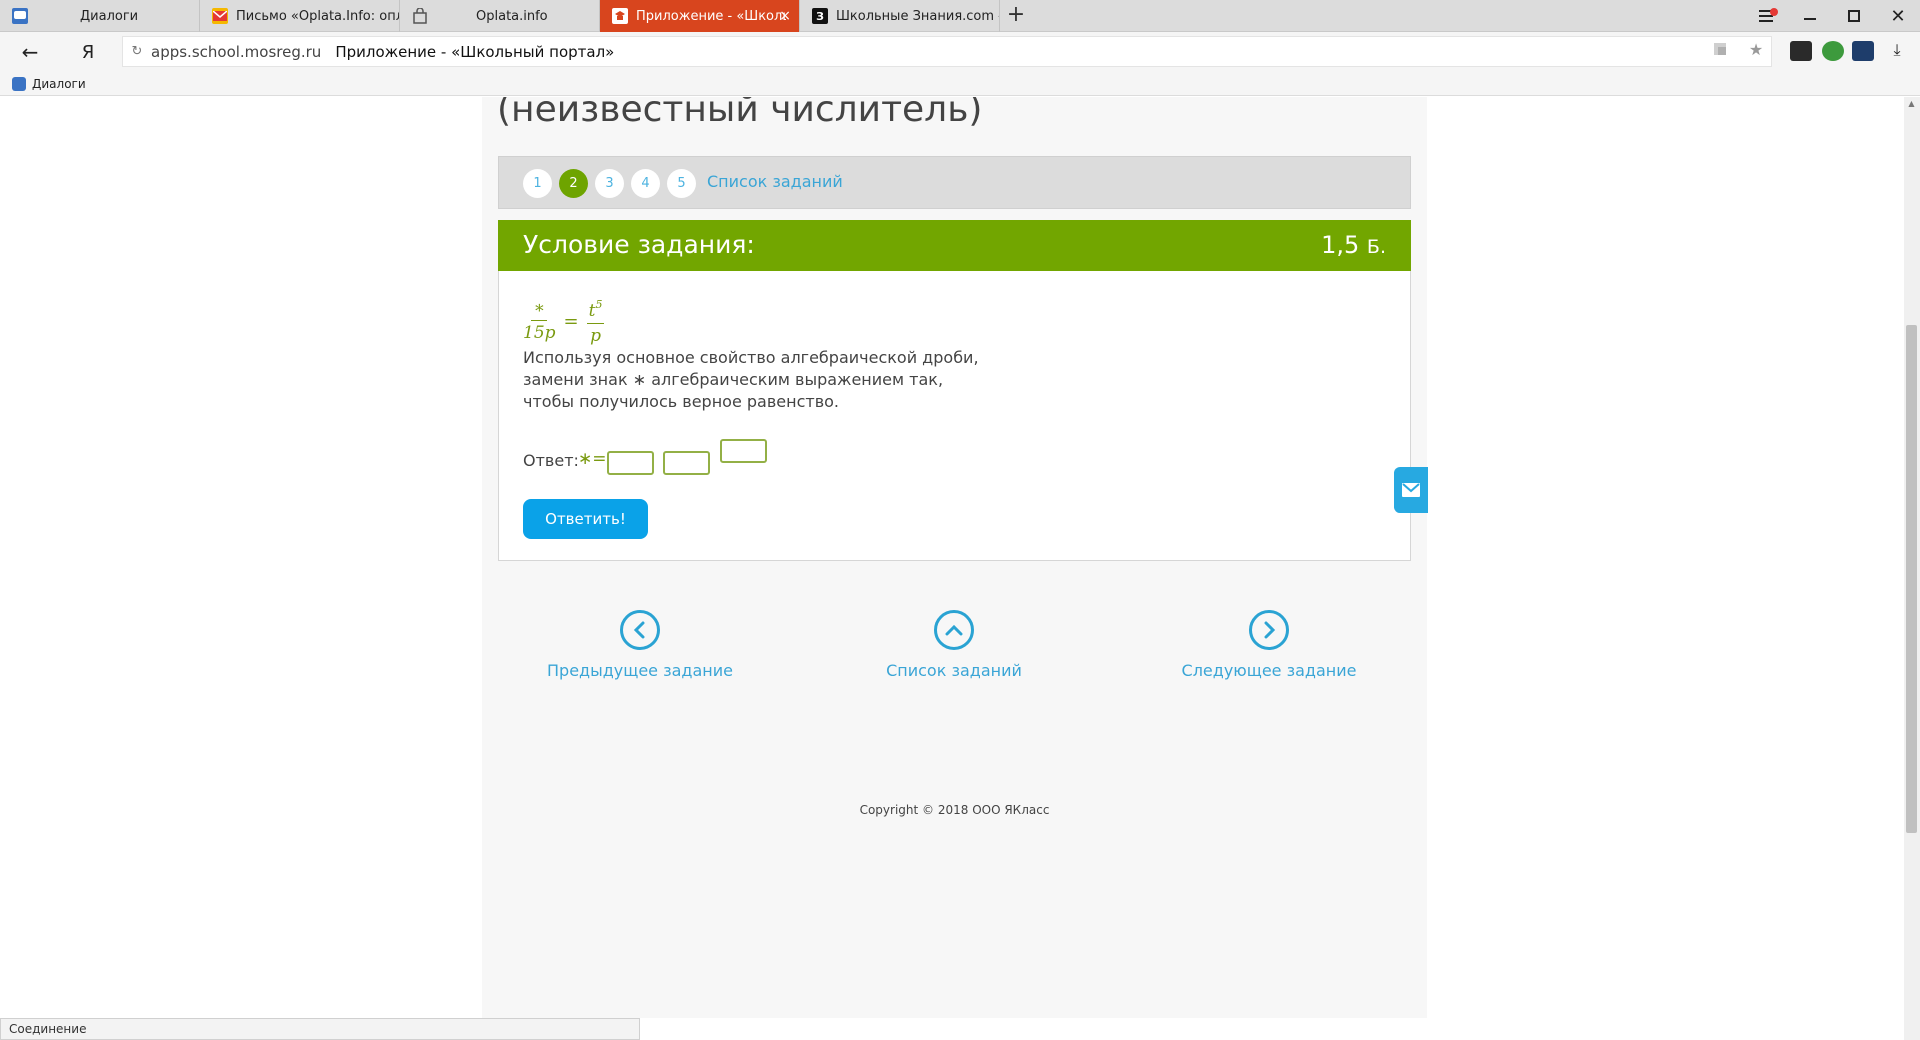  What do you see at coordinates (1833, 51) in the screenshot?
I see `extension-shield-icon` at bounding box center [1833, 51].